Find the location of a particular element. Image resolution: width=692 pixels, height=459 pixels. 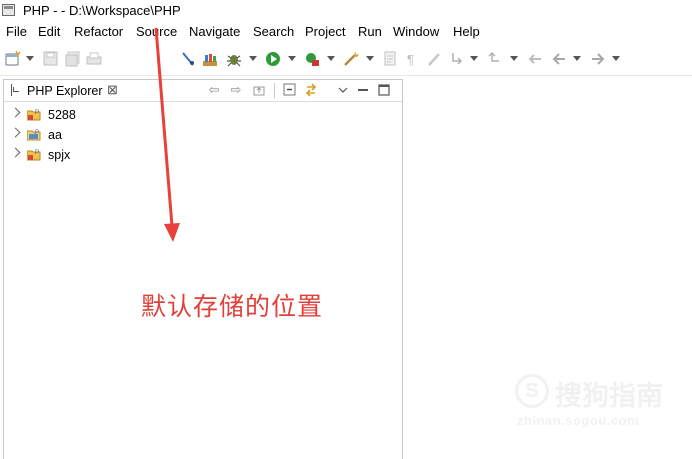

watermark: S 搜狗指南 zhinan.sogou.com is located at coordinates (600, 403).